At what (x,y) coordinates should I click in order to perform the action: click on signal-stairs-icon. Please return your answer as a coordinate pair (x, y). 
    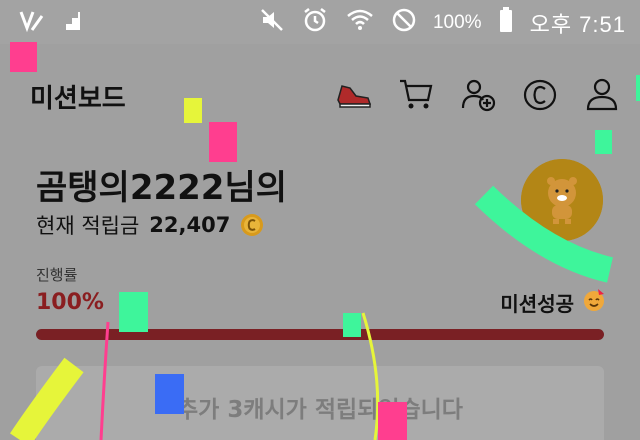
    Looking at the image, I should click on (70, 23).